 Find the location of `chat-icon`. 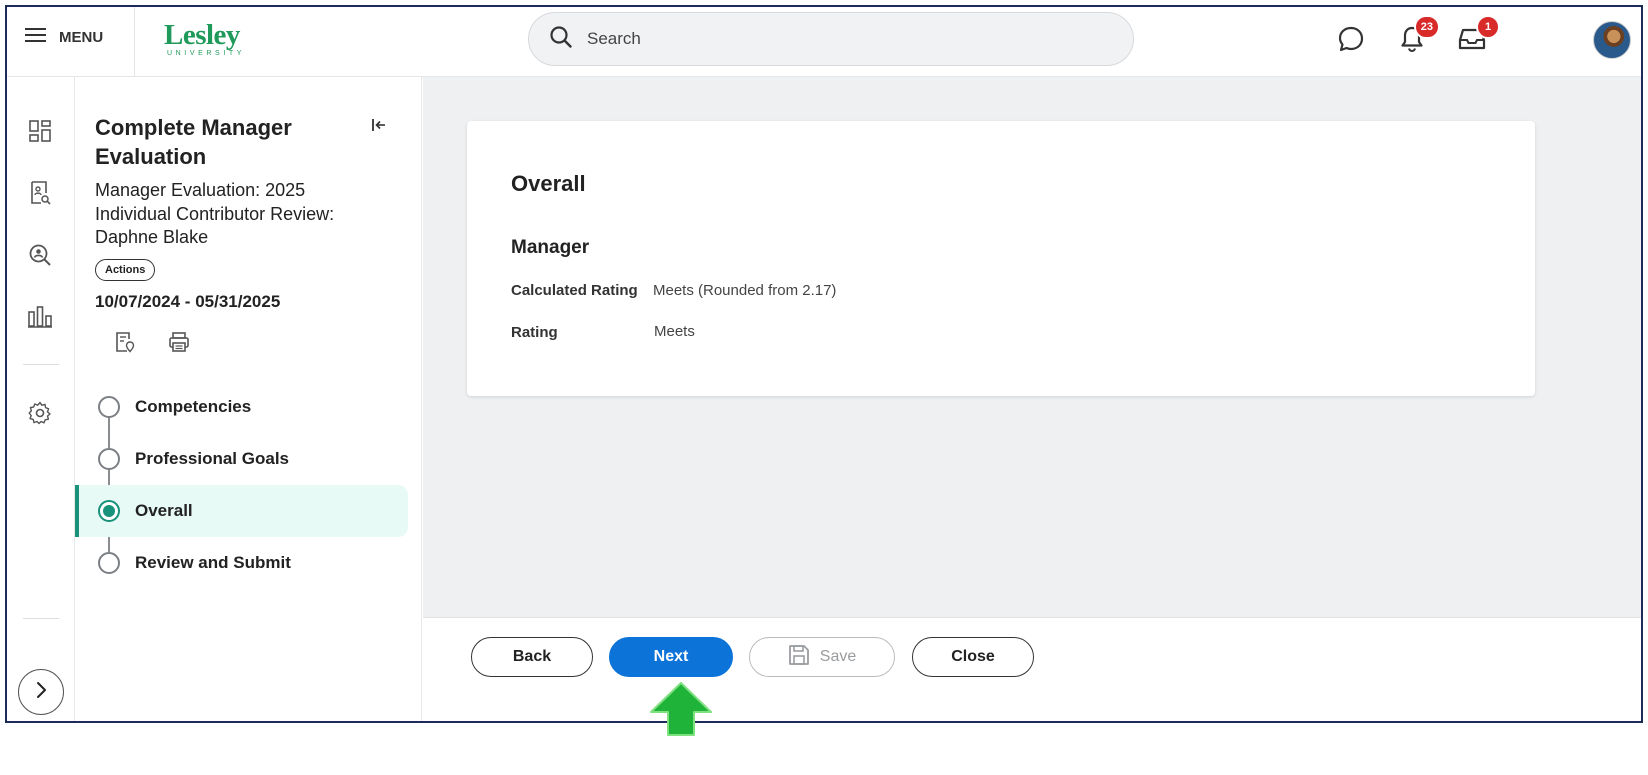

chat-icon is located at coordinates (1351, 41).